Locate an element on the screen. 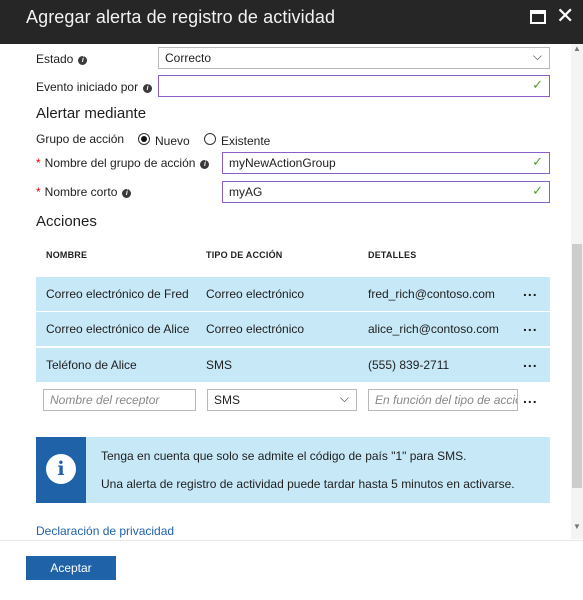 This screenshot has width=583, height=600. privacy-link: Declaración de privacidad is located at coordinates (105, 531).